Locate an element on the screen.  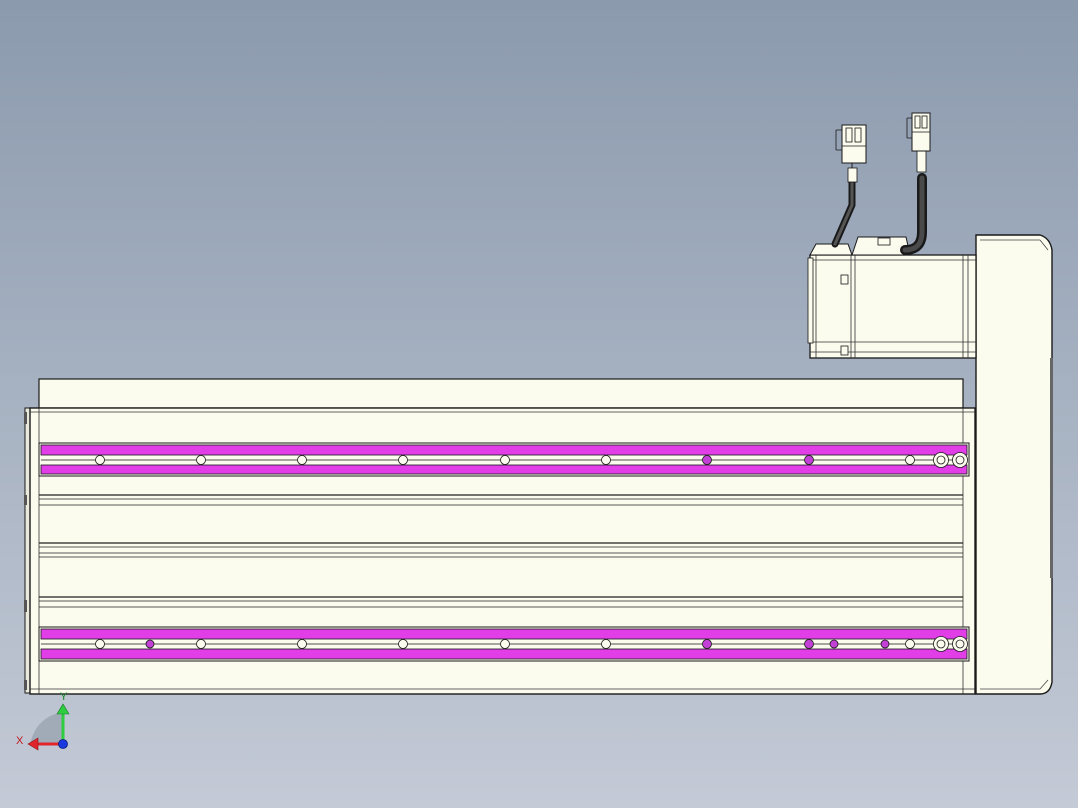
servo-motor is located at coordinates (892, 297).